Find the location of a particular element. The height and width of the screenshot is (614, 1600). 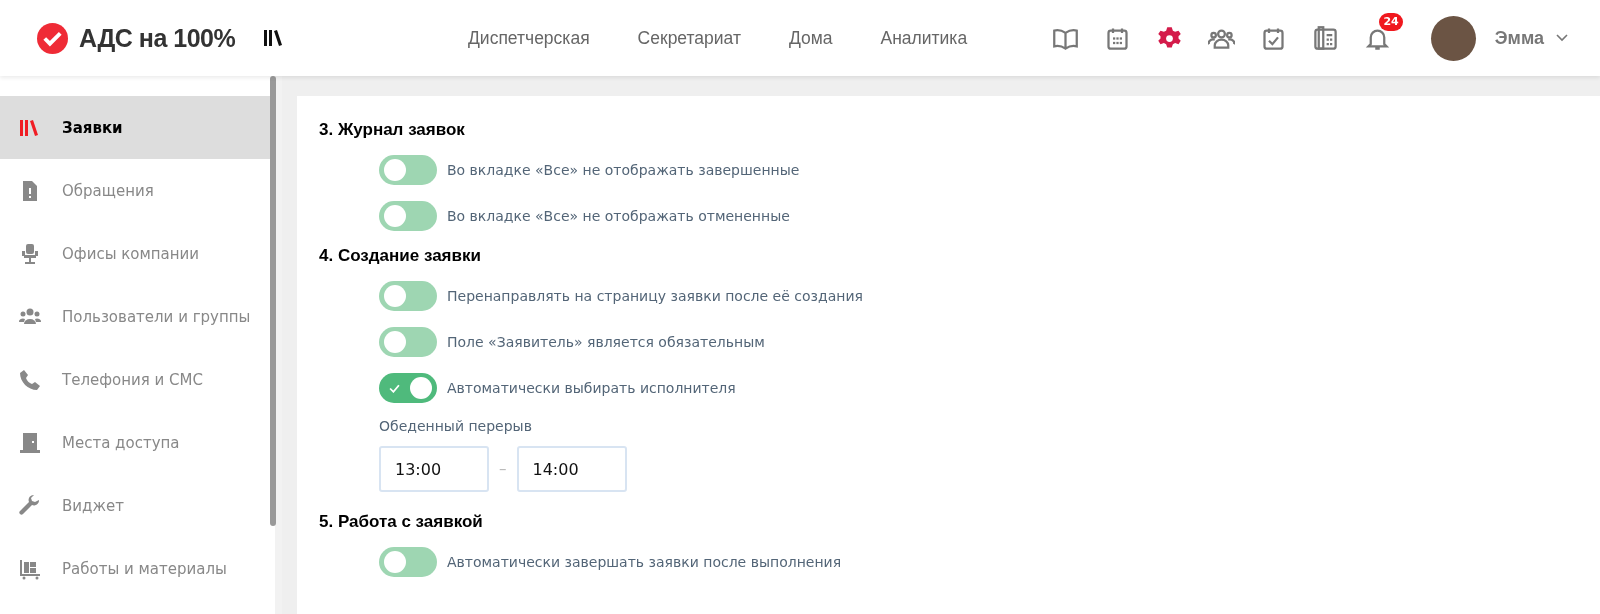

sidebar-item: Офисы компании is located at coordinates (136, 253).